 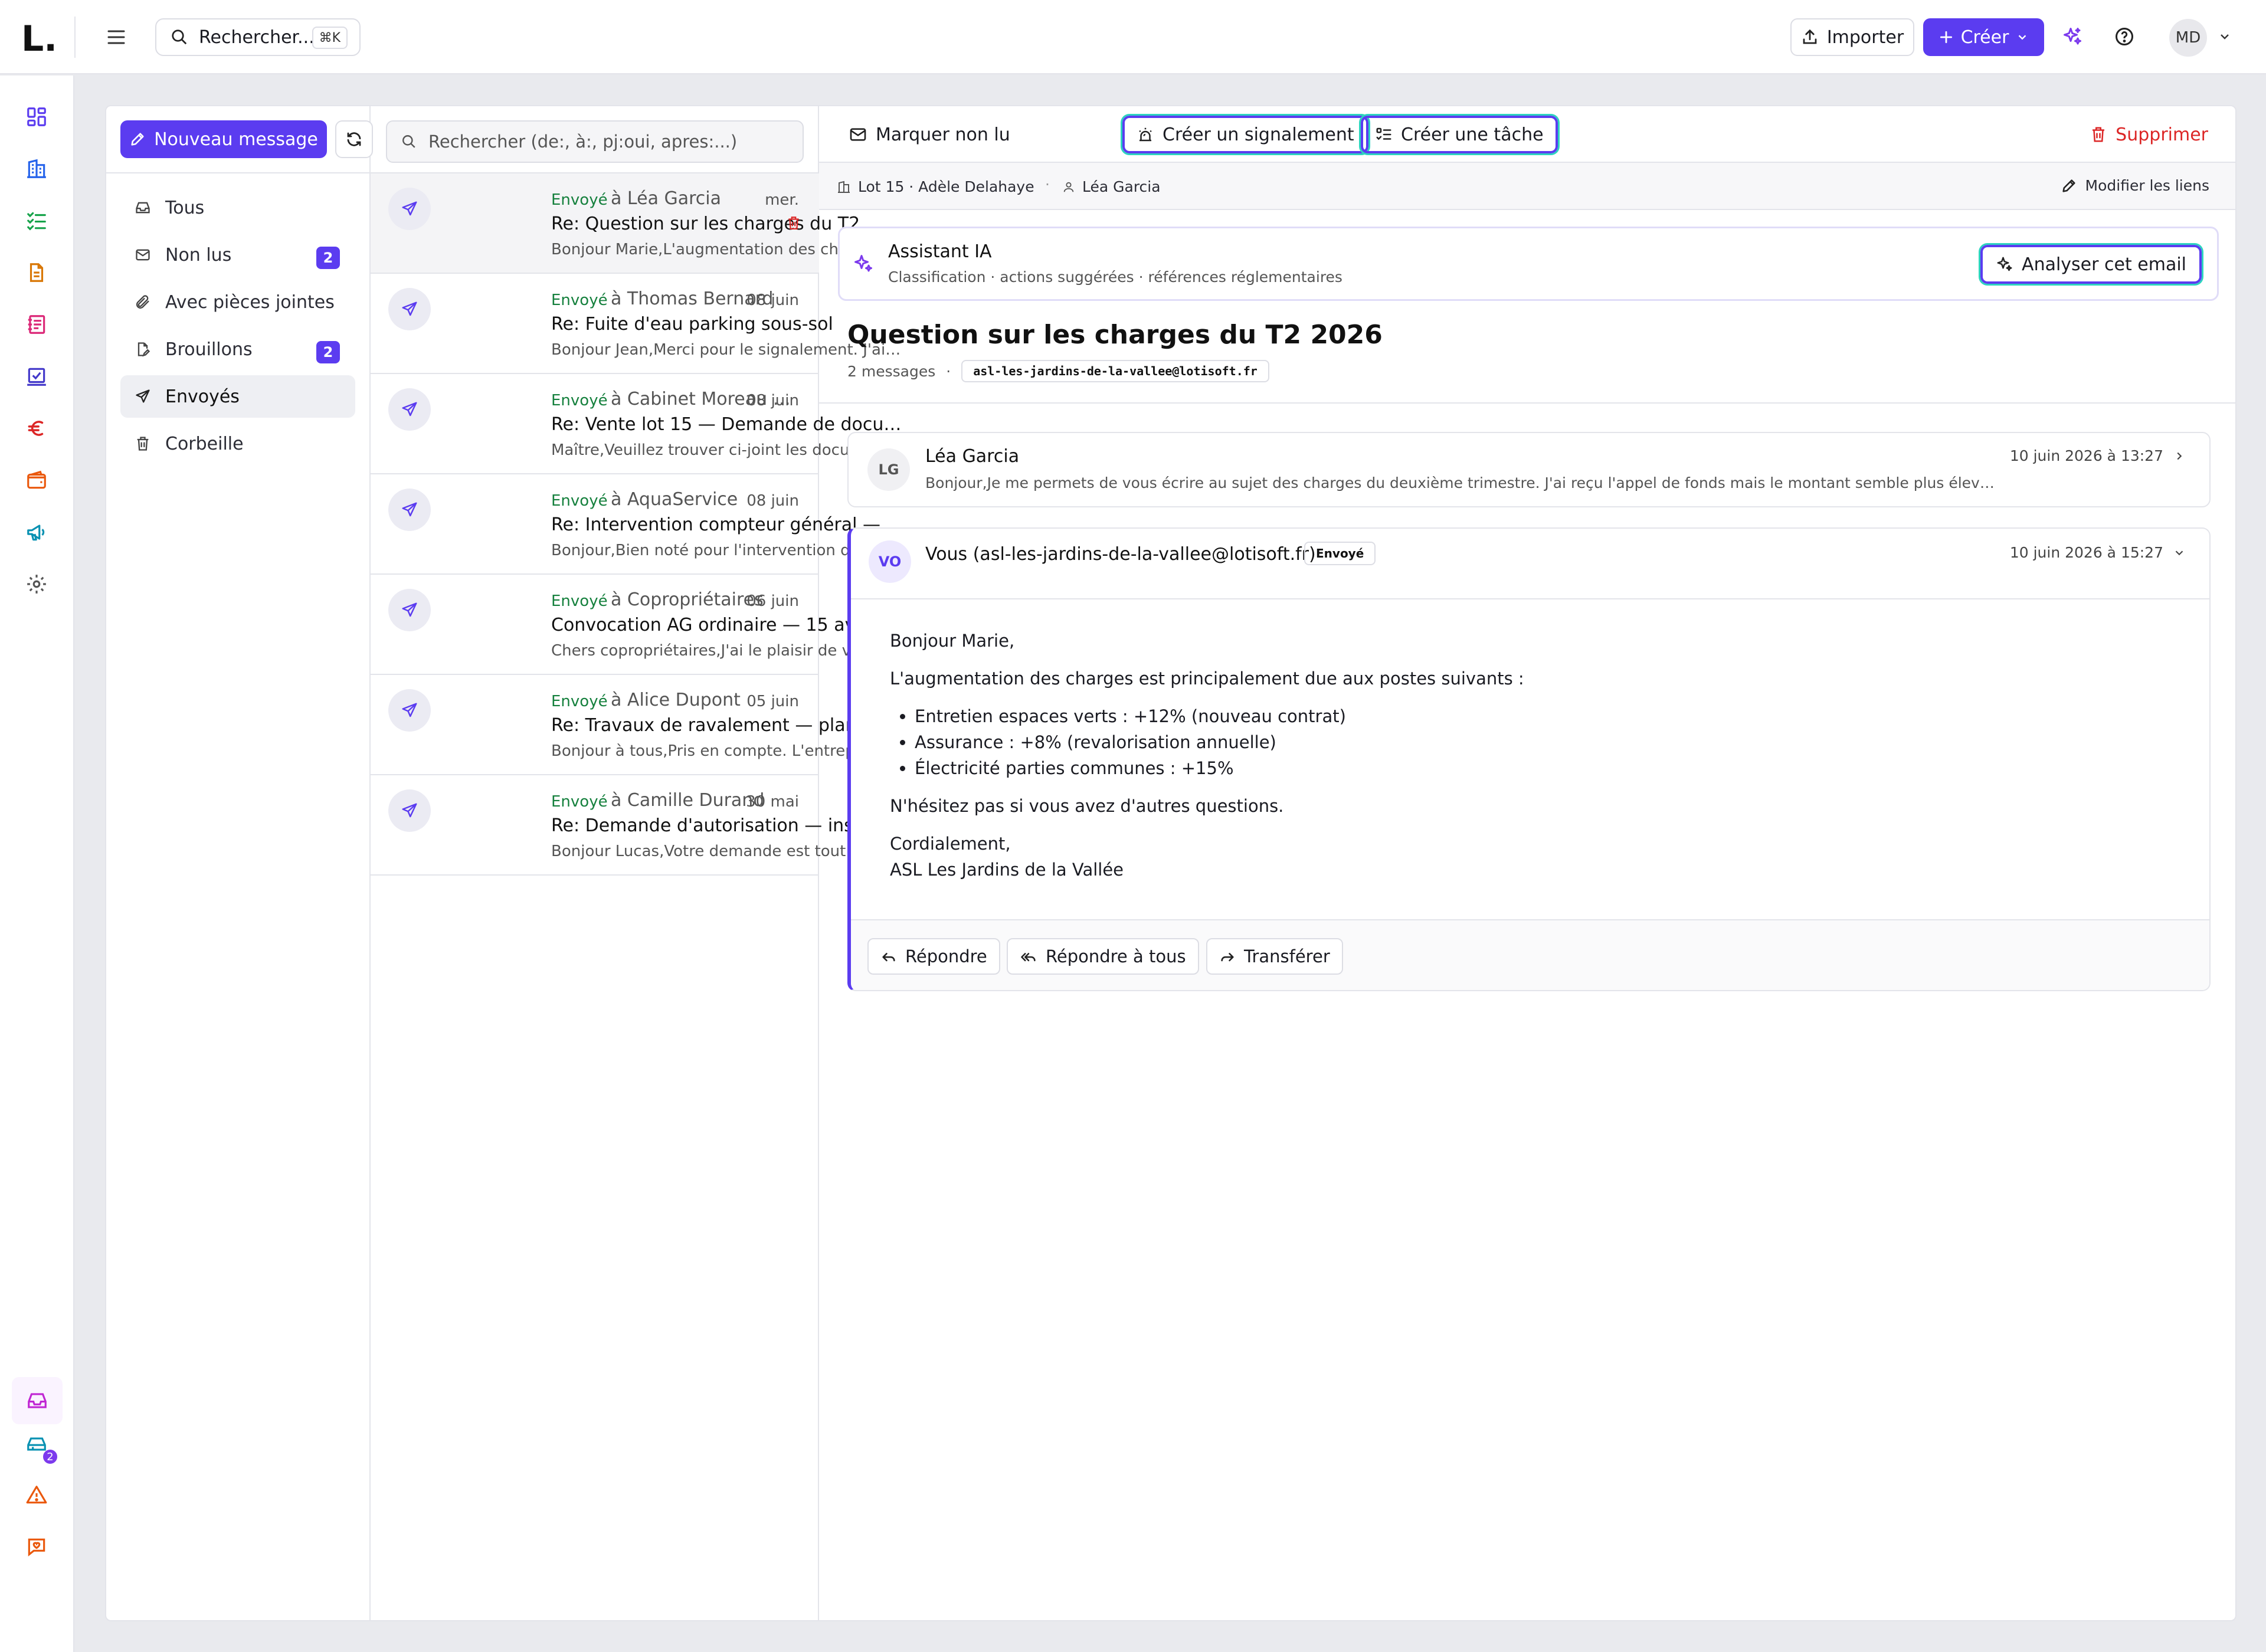 I want to click on refresh-icon, so click(x=354, y=139).